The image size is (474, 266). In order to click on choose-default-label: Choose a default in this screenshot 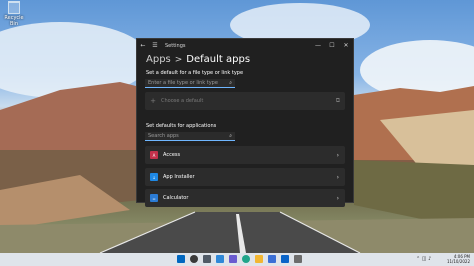, I will do `click(182, 101)`.